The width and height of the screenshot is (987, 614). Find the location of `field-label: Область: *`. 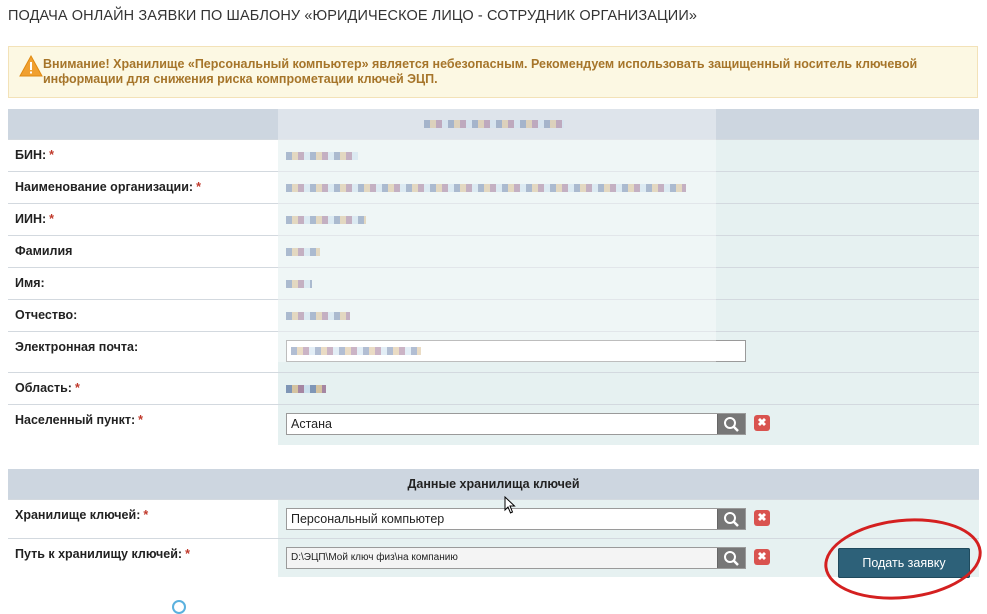

field-label: Область: * is located at coordinates (47, 388).